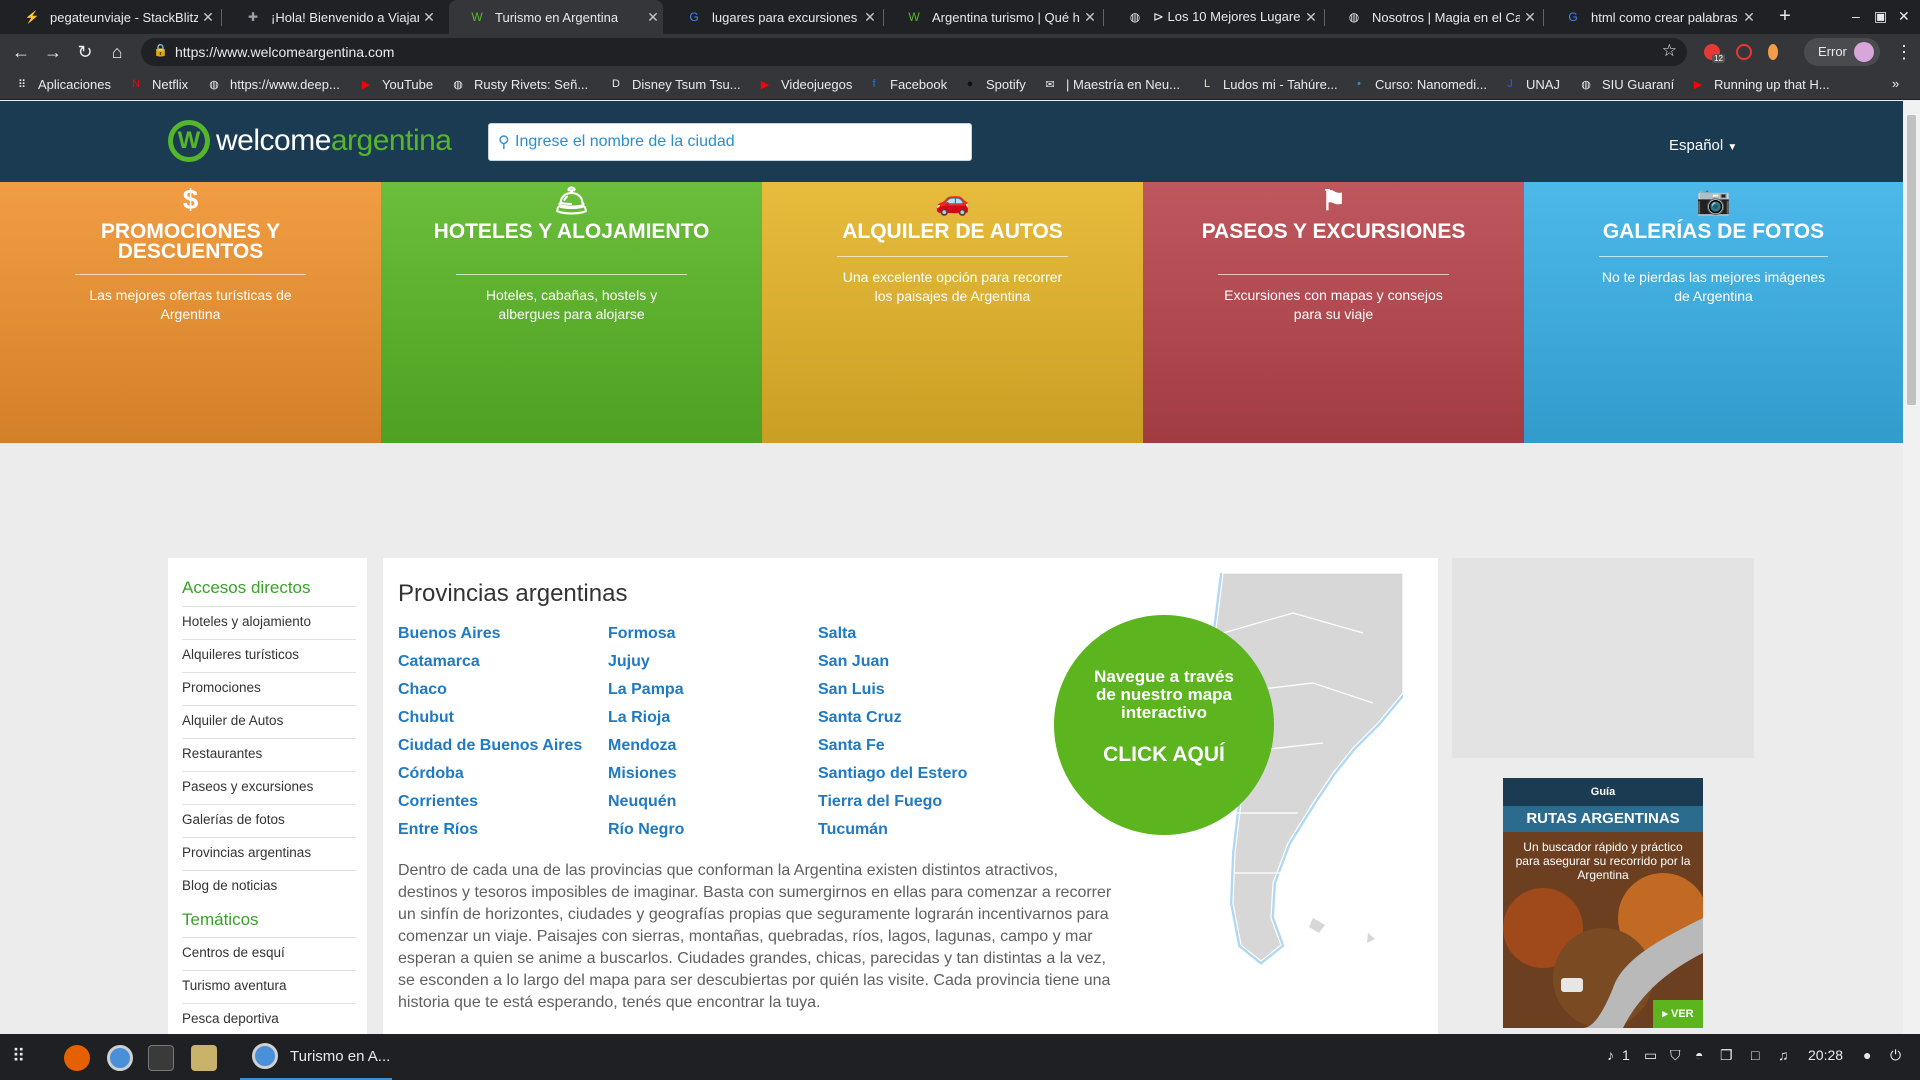 The width and height of the screenshot is (1920, 1080). Describe the element at coordinates (1895, 1055) in the screenshot. I see `power-icon: ⏻` at that location.